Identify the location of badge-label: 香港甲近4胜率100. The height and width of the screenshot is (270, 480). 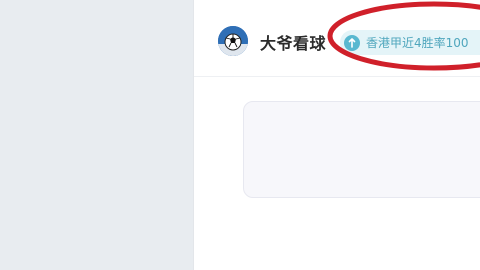
(417, 43).